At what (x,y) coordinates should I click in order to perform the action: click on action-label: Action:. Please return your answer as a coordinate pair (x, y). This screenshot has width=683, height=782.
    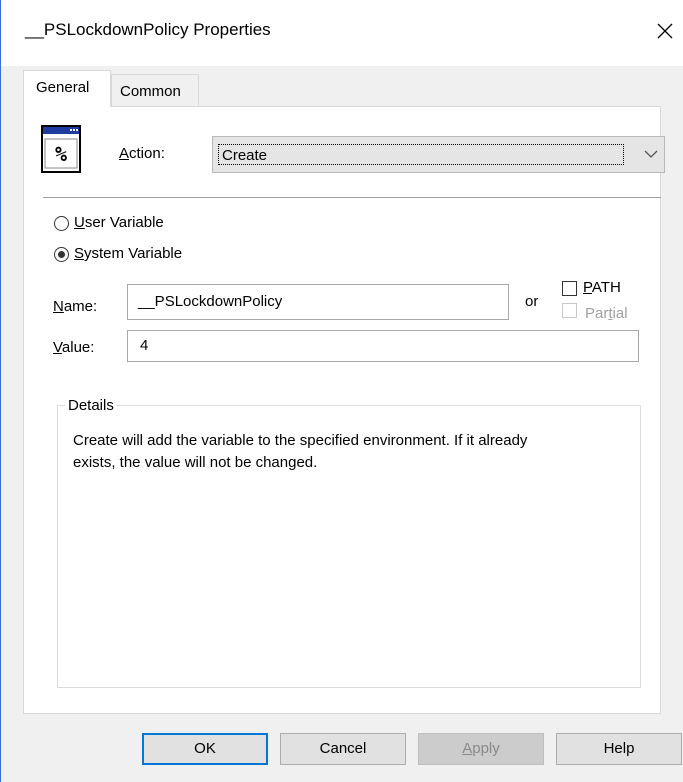
    Looking at the image, I should click on (142, 153).